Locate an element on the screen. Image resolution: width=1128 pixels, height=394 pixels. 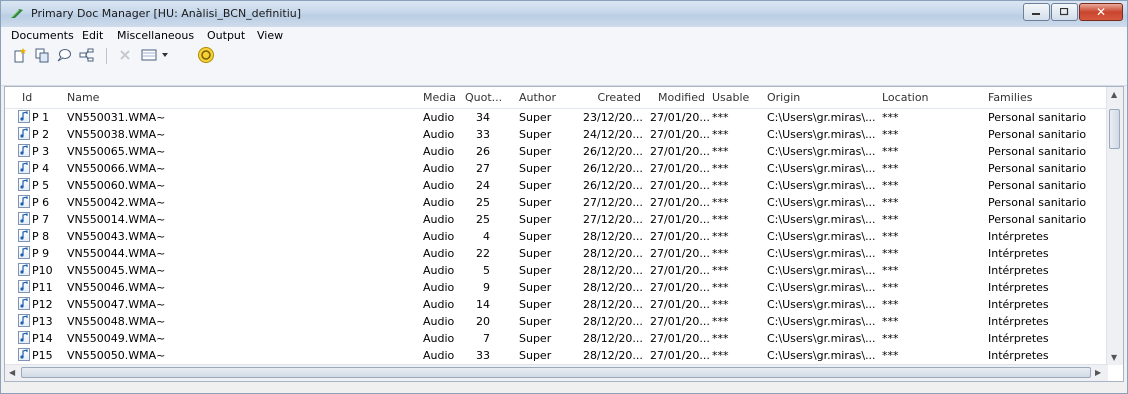
minimize-button is located at coordinates (1036, 12).